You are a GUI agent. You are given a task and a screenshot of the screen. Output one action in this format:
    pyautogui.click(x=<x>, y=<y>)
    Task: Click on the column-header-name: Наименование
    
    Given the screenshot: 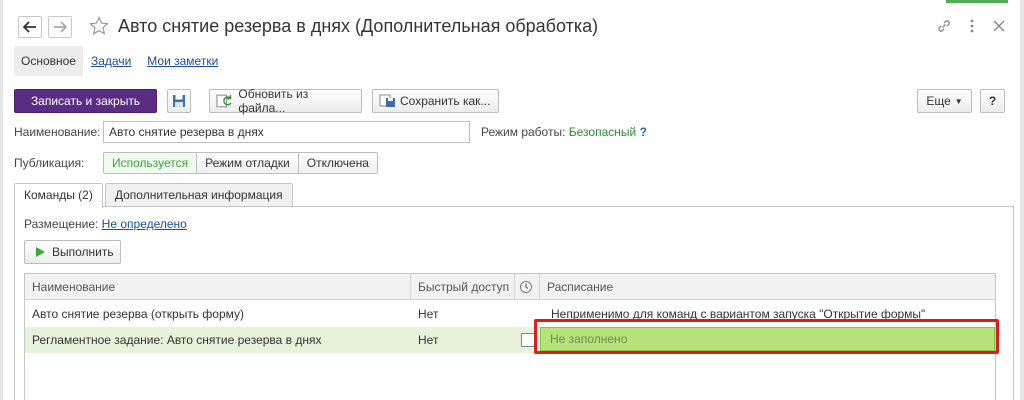 What is the action you would take?
    pyautogui.click(x=218, y=287)
    